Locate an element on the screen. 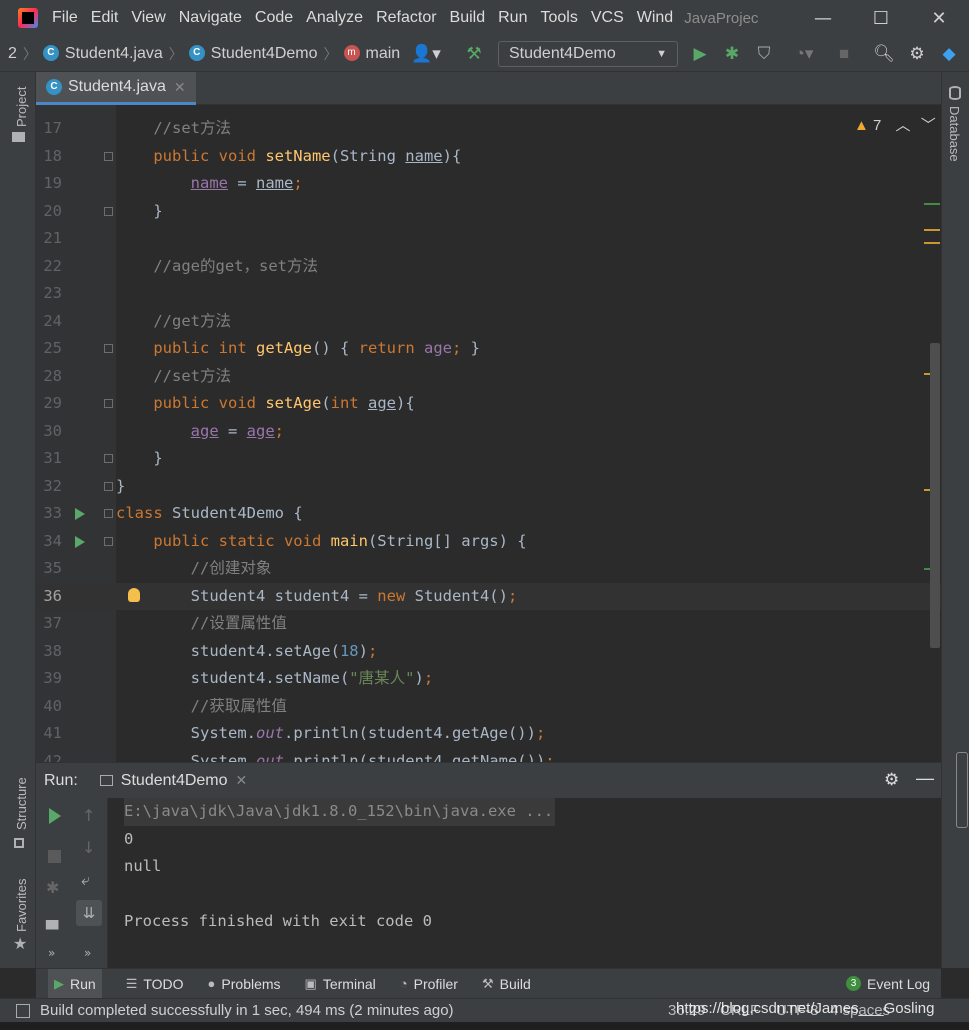 This screenshot has width=969, height=1030. code-line: 31 } is located at coordinates (488, 459).